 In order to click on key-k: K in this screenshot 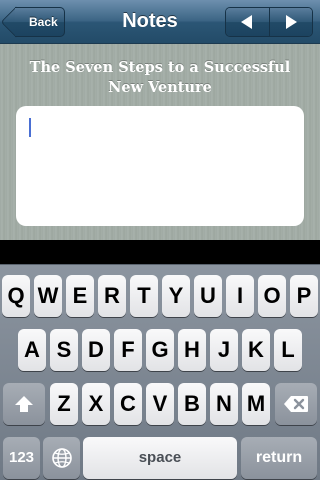, I will do `click(256, 350)`.